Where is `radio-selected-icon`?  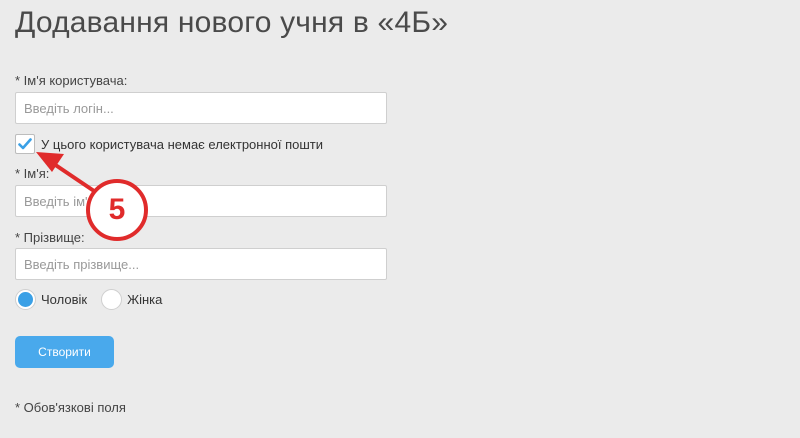 radio-selected-icon is located at coordinates (25, 299).